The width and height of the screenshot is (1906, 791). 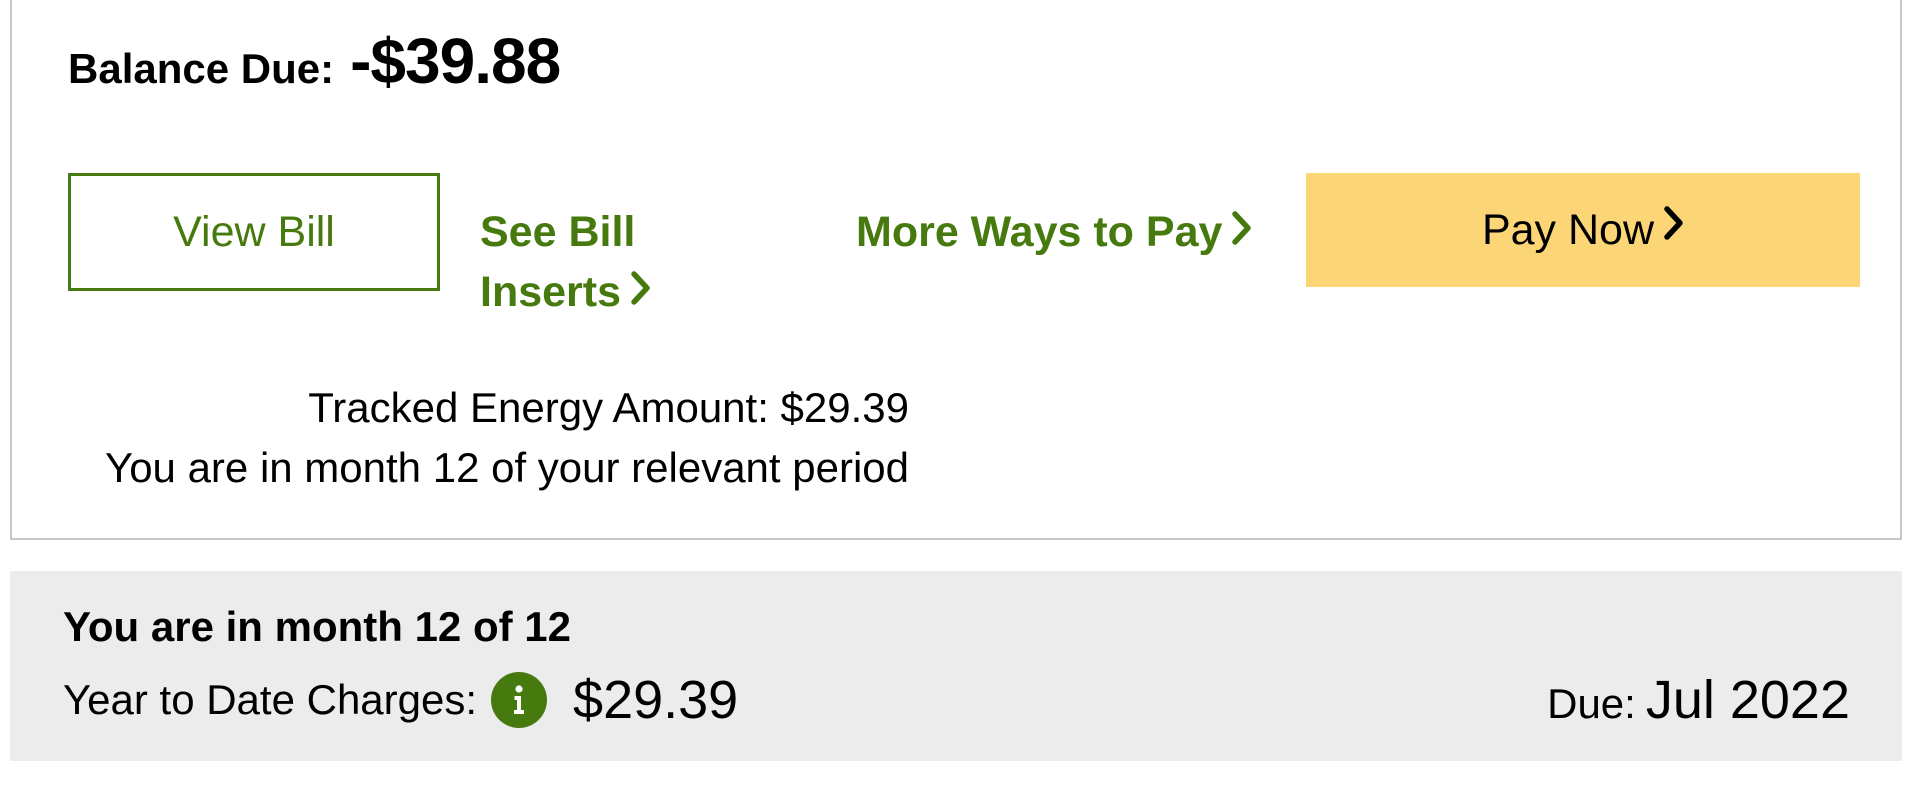 I want to click on due-date: Due: Jul 2022, so click(x=1698, y=700).